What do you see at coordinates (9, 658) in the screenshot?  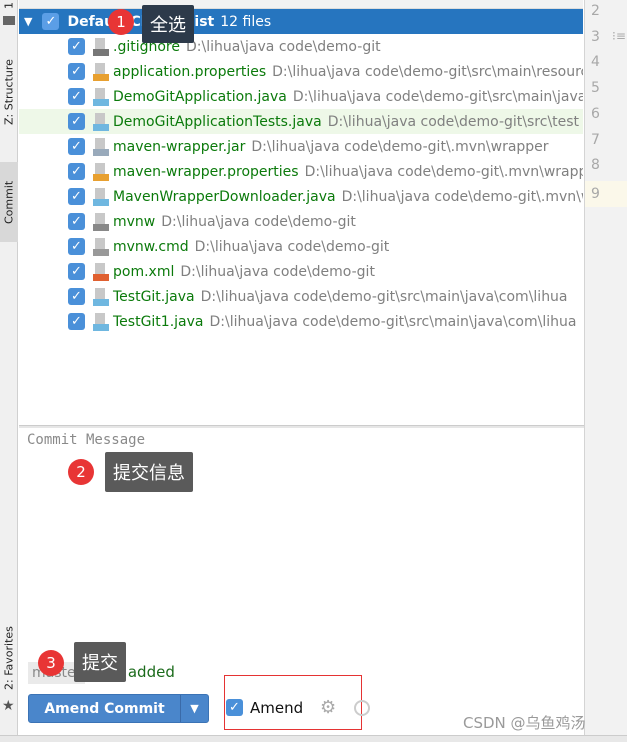 I see `tab-favorites: 2: Favorites` at bounding box center [9, 658].